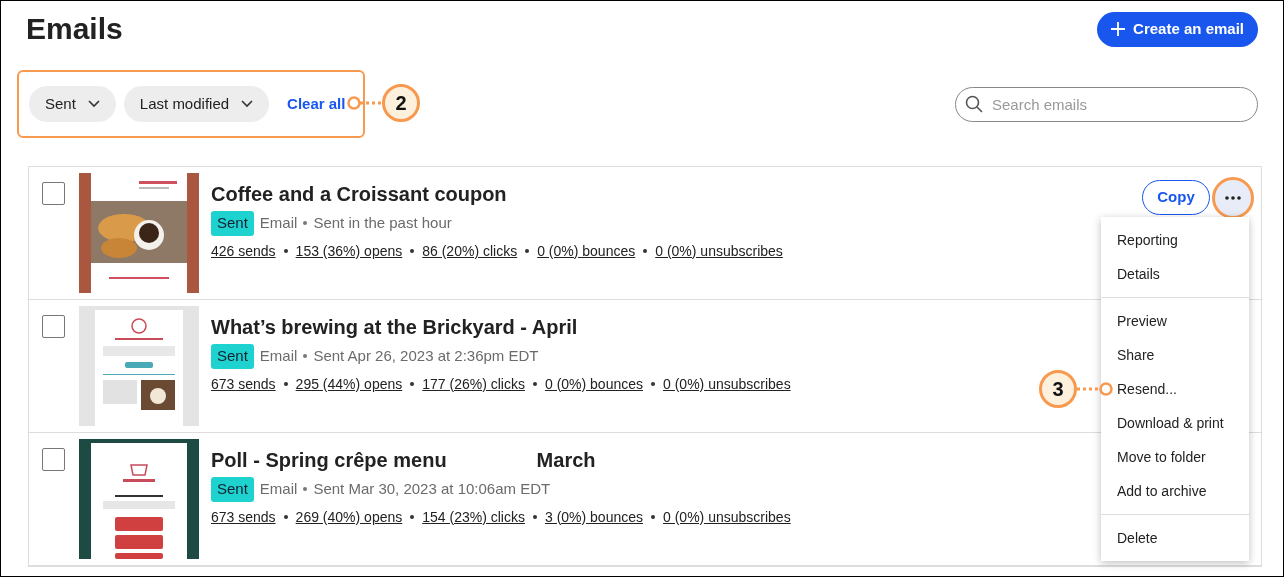  What do you see at coordinates (72, 104) in the screenshot?
I see `filter-dropdown: Sent` at bounding box center [72, 104].